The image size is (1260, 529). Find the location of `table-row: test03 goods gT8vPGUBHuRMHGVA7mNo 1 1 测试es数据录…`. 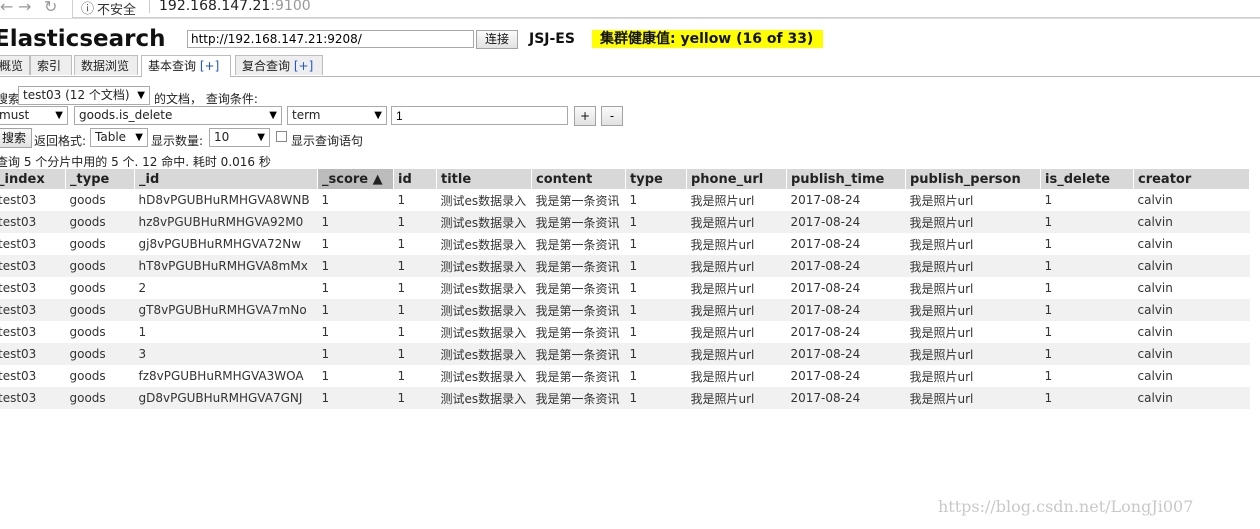

table-row: test03 goods gT8vPGUBHuRMHGVA7mNo 1 1 测试es数据录… is located at coordinates (625, 310).